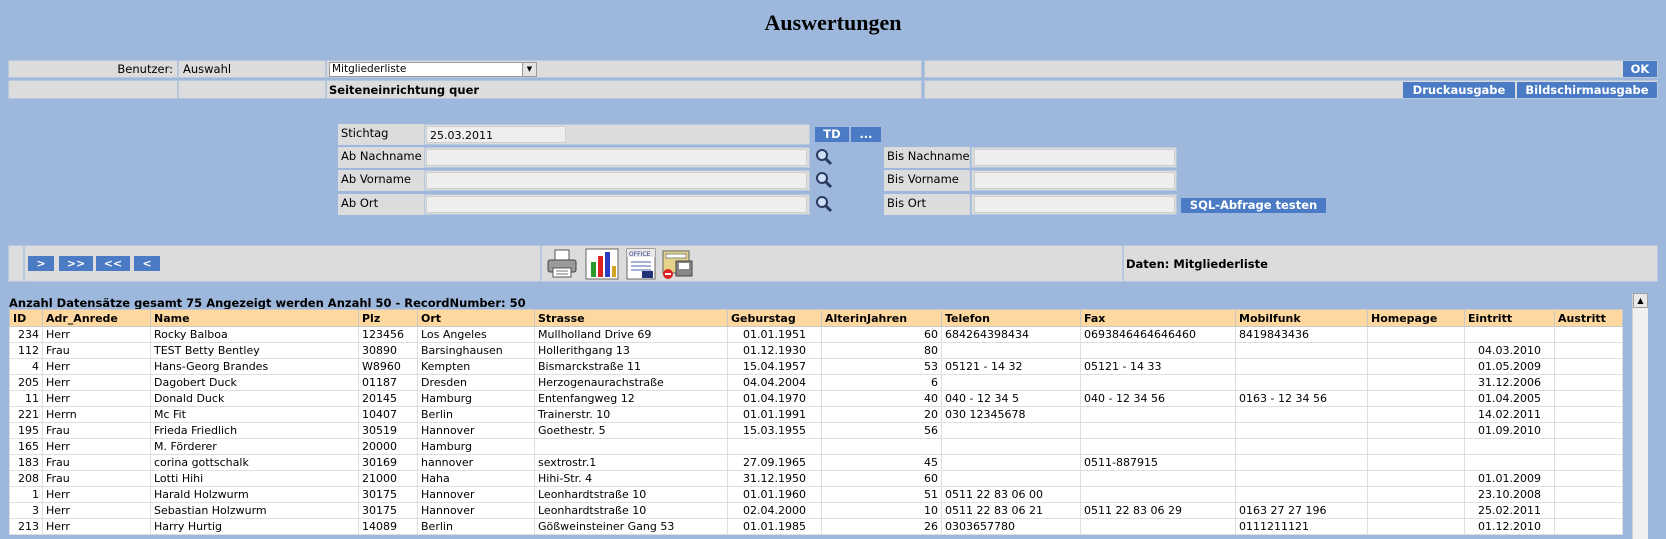 This screenshot has height=539, width=1666. Describe the element at coordinates (476, 478) in the screenshot. I see `table-cell: Haha` at that location.